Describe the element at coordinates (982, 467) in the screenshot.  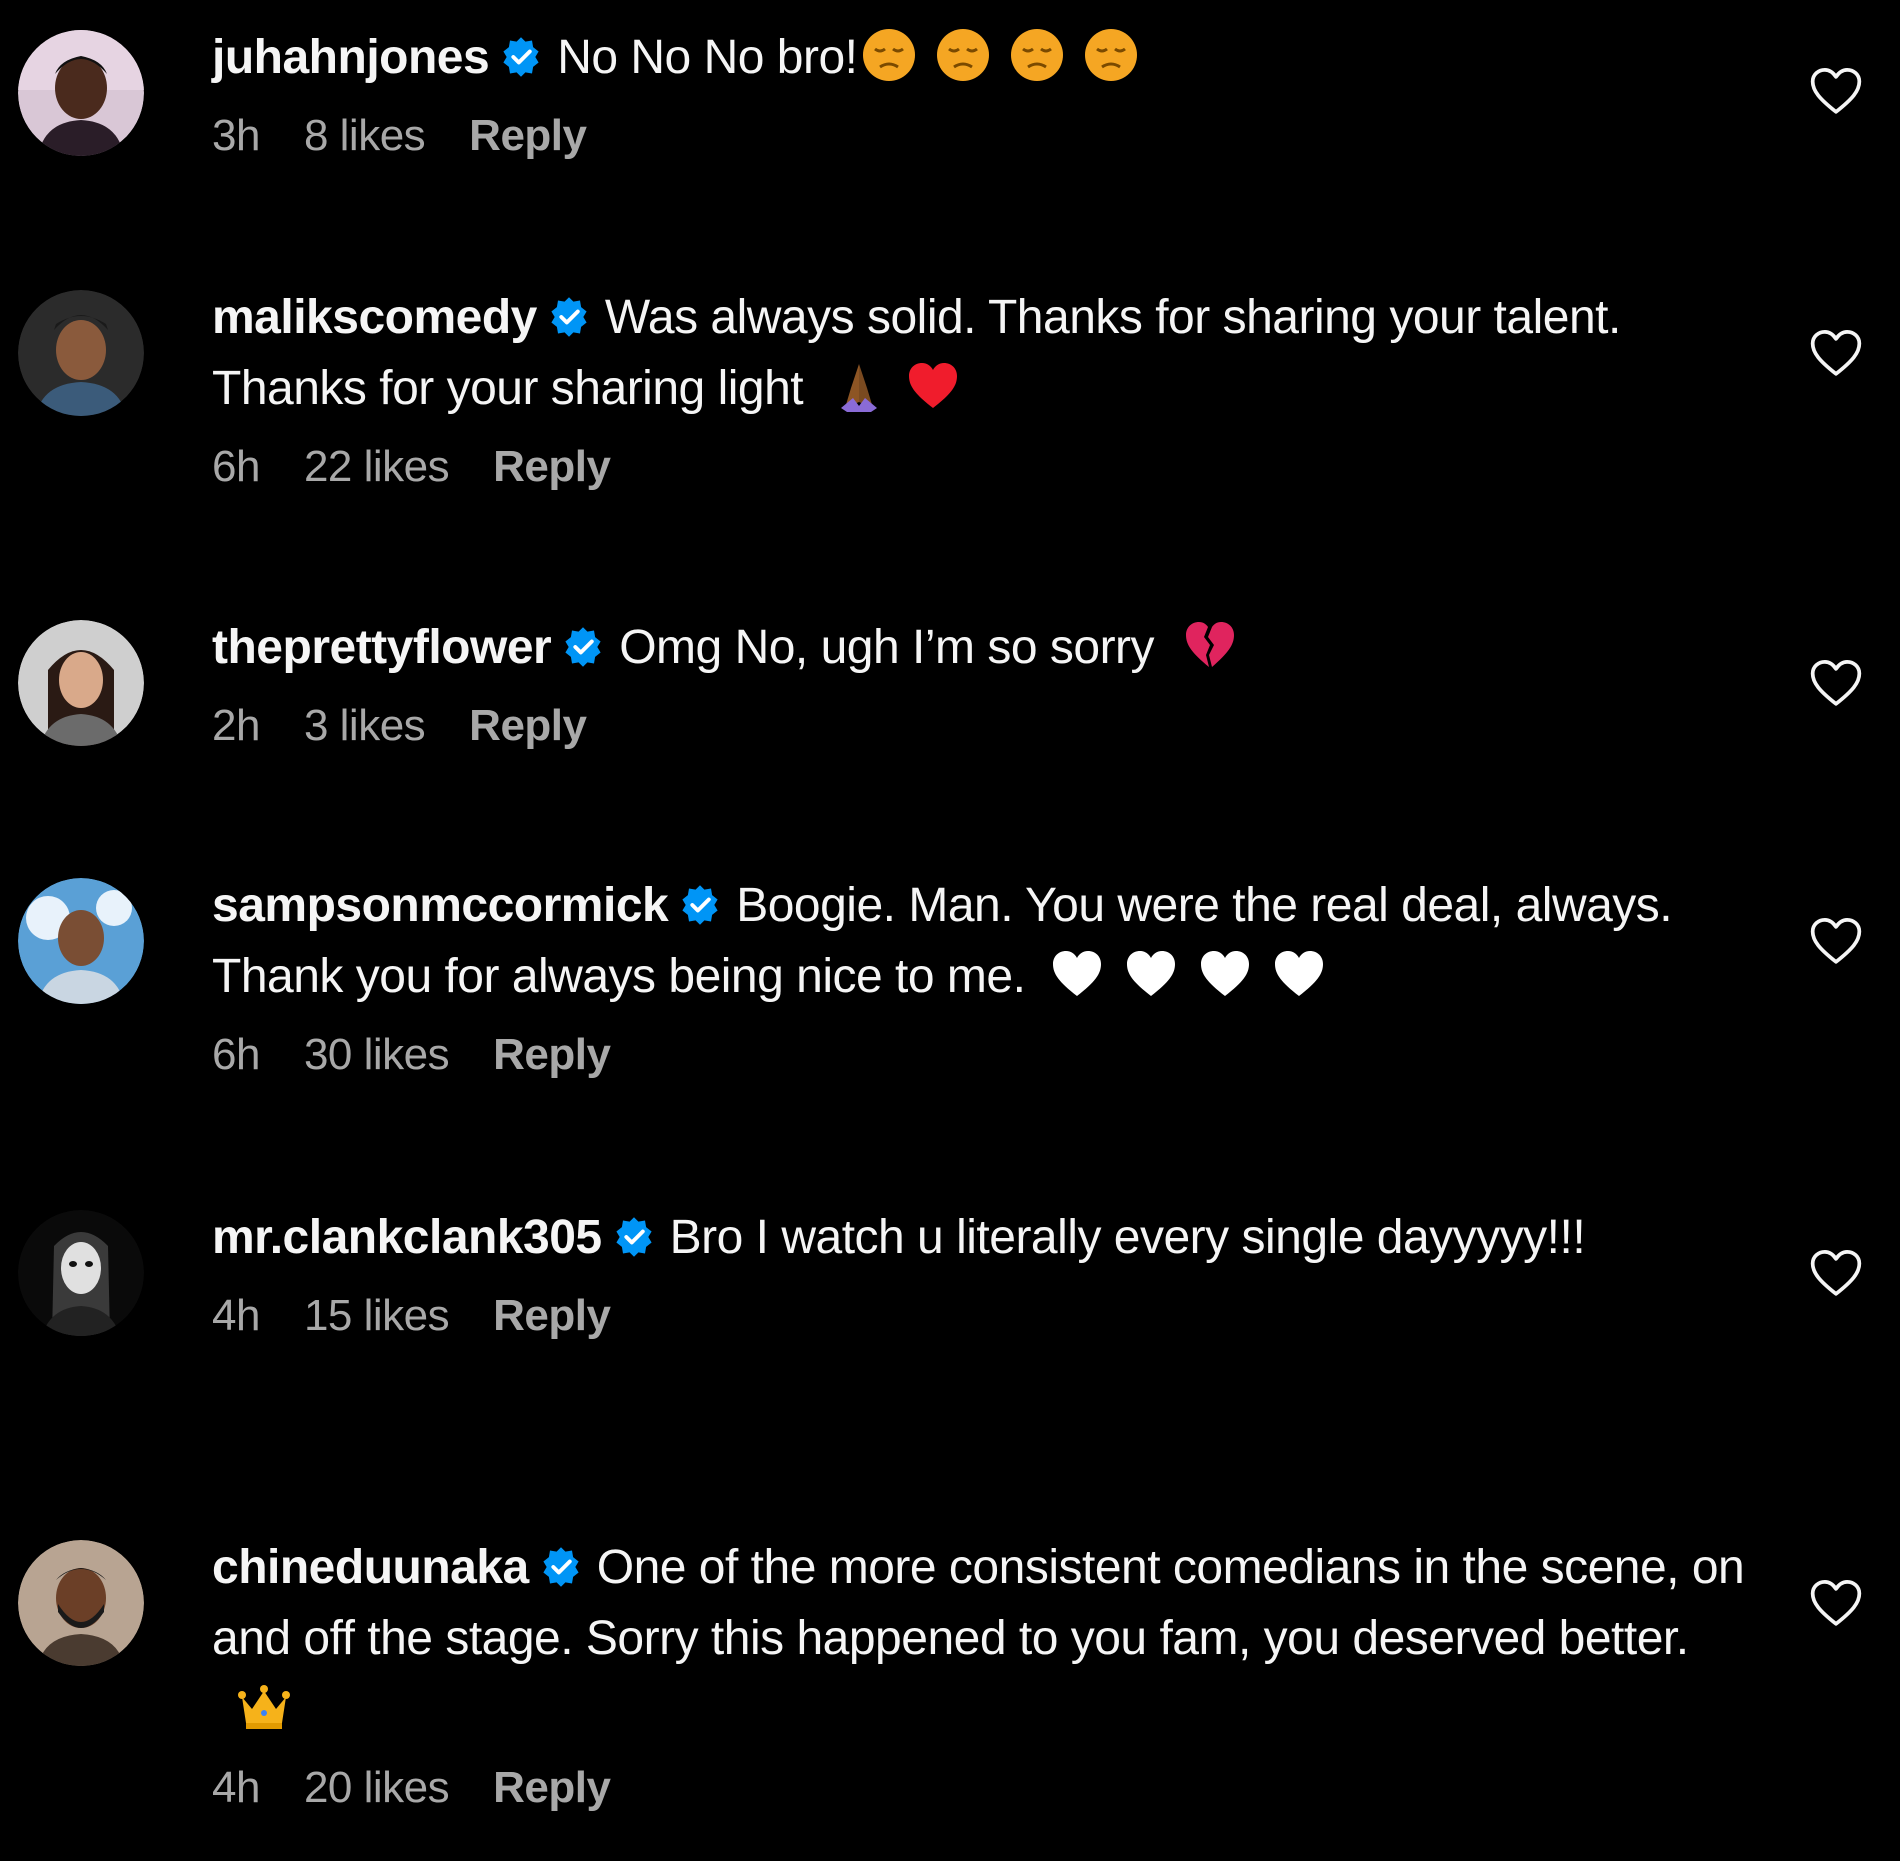
I see `comment-meta: 6h 22 likes Reply` at that location.